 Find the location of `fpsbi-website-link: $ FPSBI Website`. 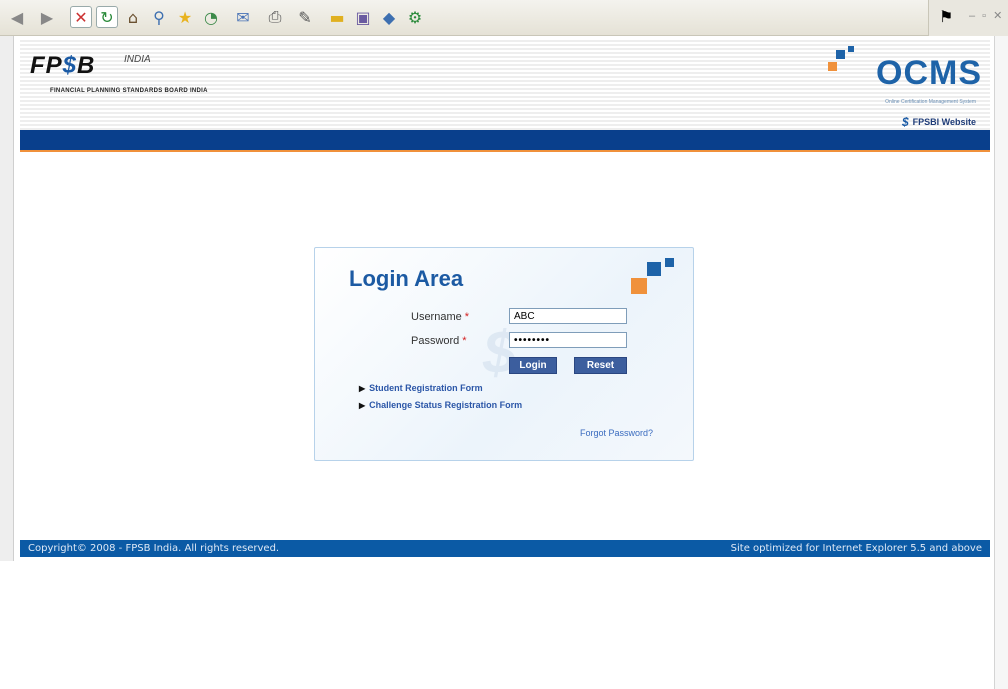

fpsbi-website-link: $ FPSBI Website is located at coordinates (939, 122).